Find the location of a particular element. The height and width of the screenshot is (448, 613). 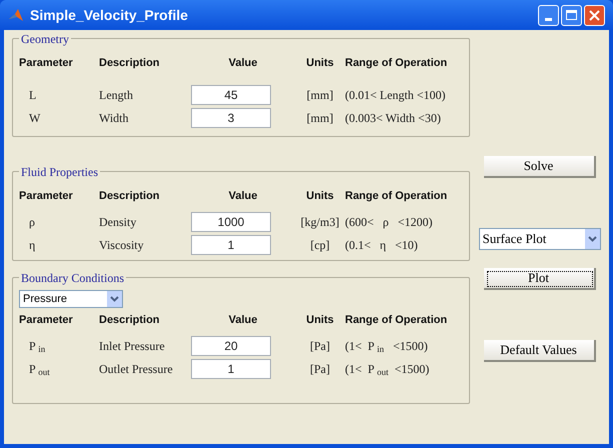

units-label: [cp] is located at coordinates (320, 245).